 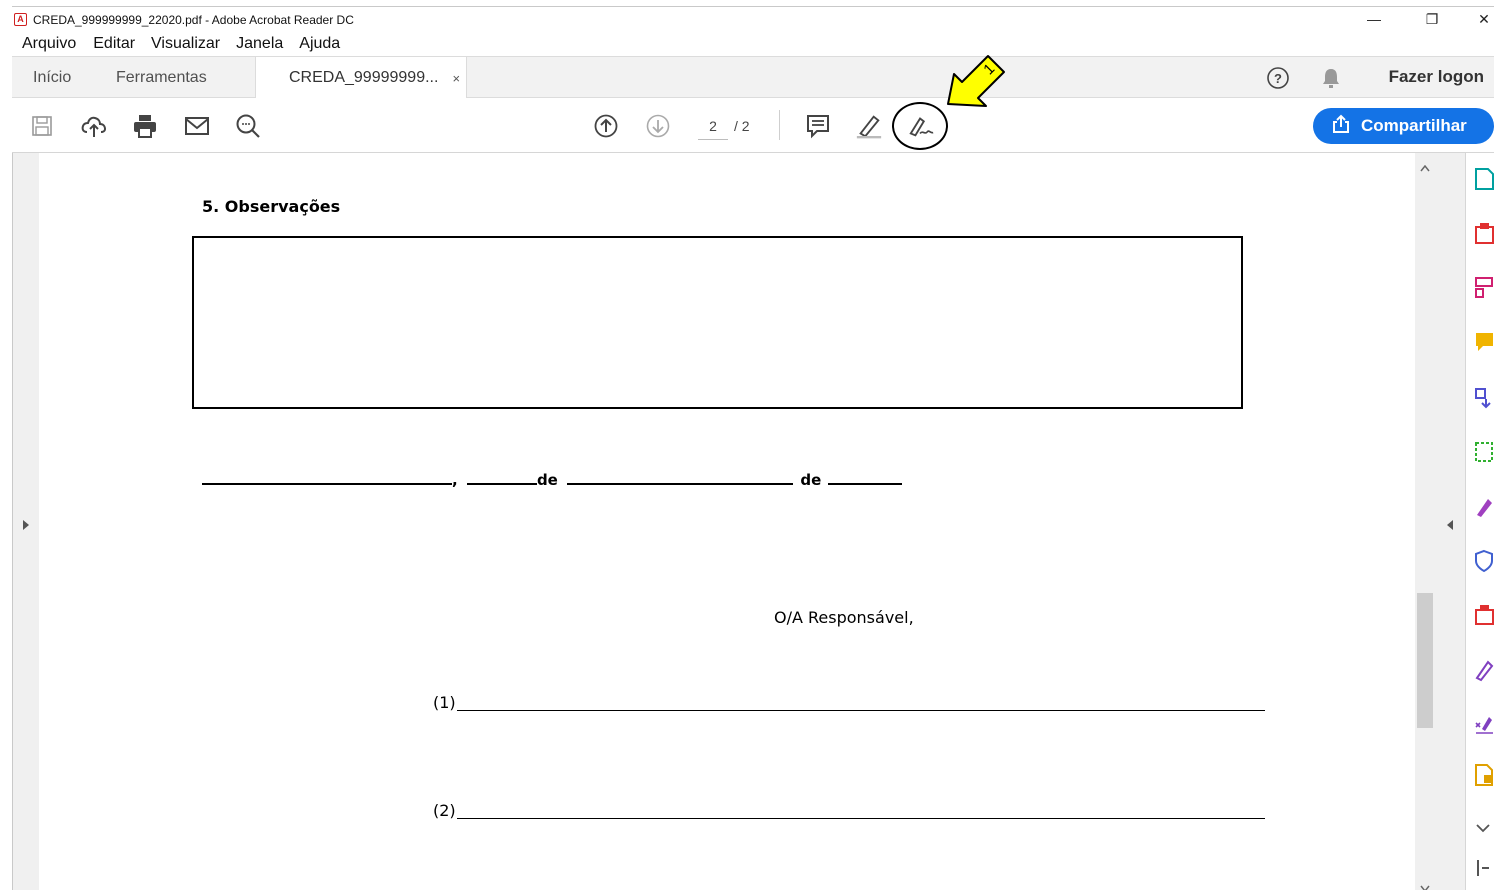 What do you see at coordinates (501, 477) in the screenshot?
I see `day-blank` at bounding box center [501, 477].